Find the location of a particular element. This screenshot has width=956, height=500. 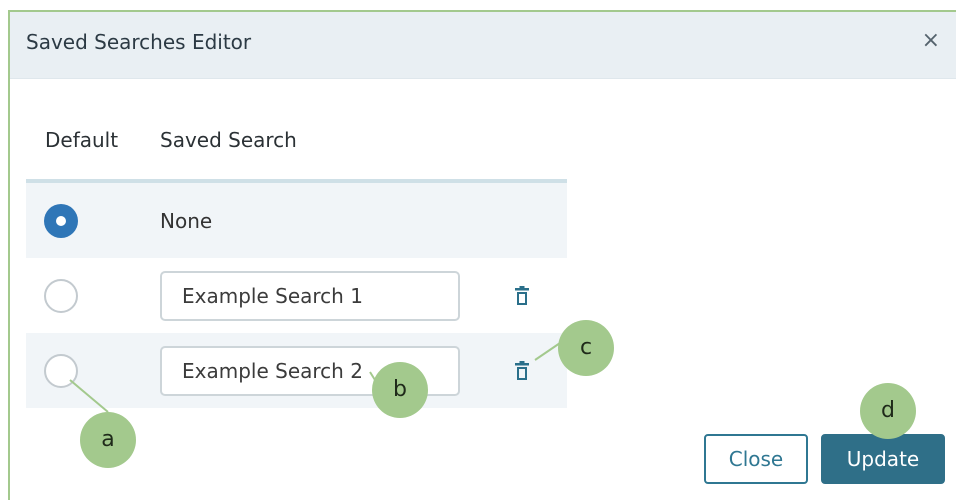

saved-search-label-none: None is located at coordinates (186, 221).